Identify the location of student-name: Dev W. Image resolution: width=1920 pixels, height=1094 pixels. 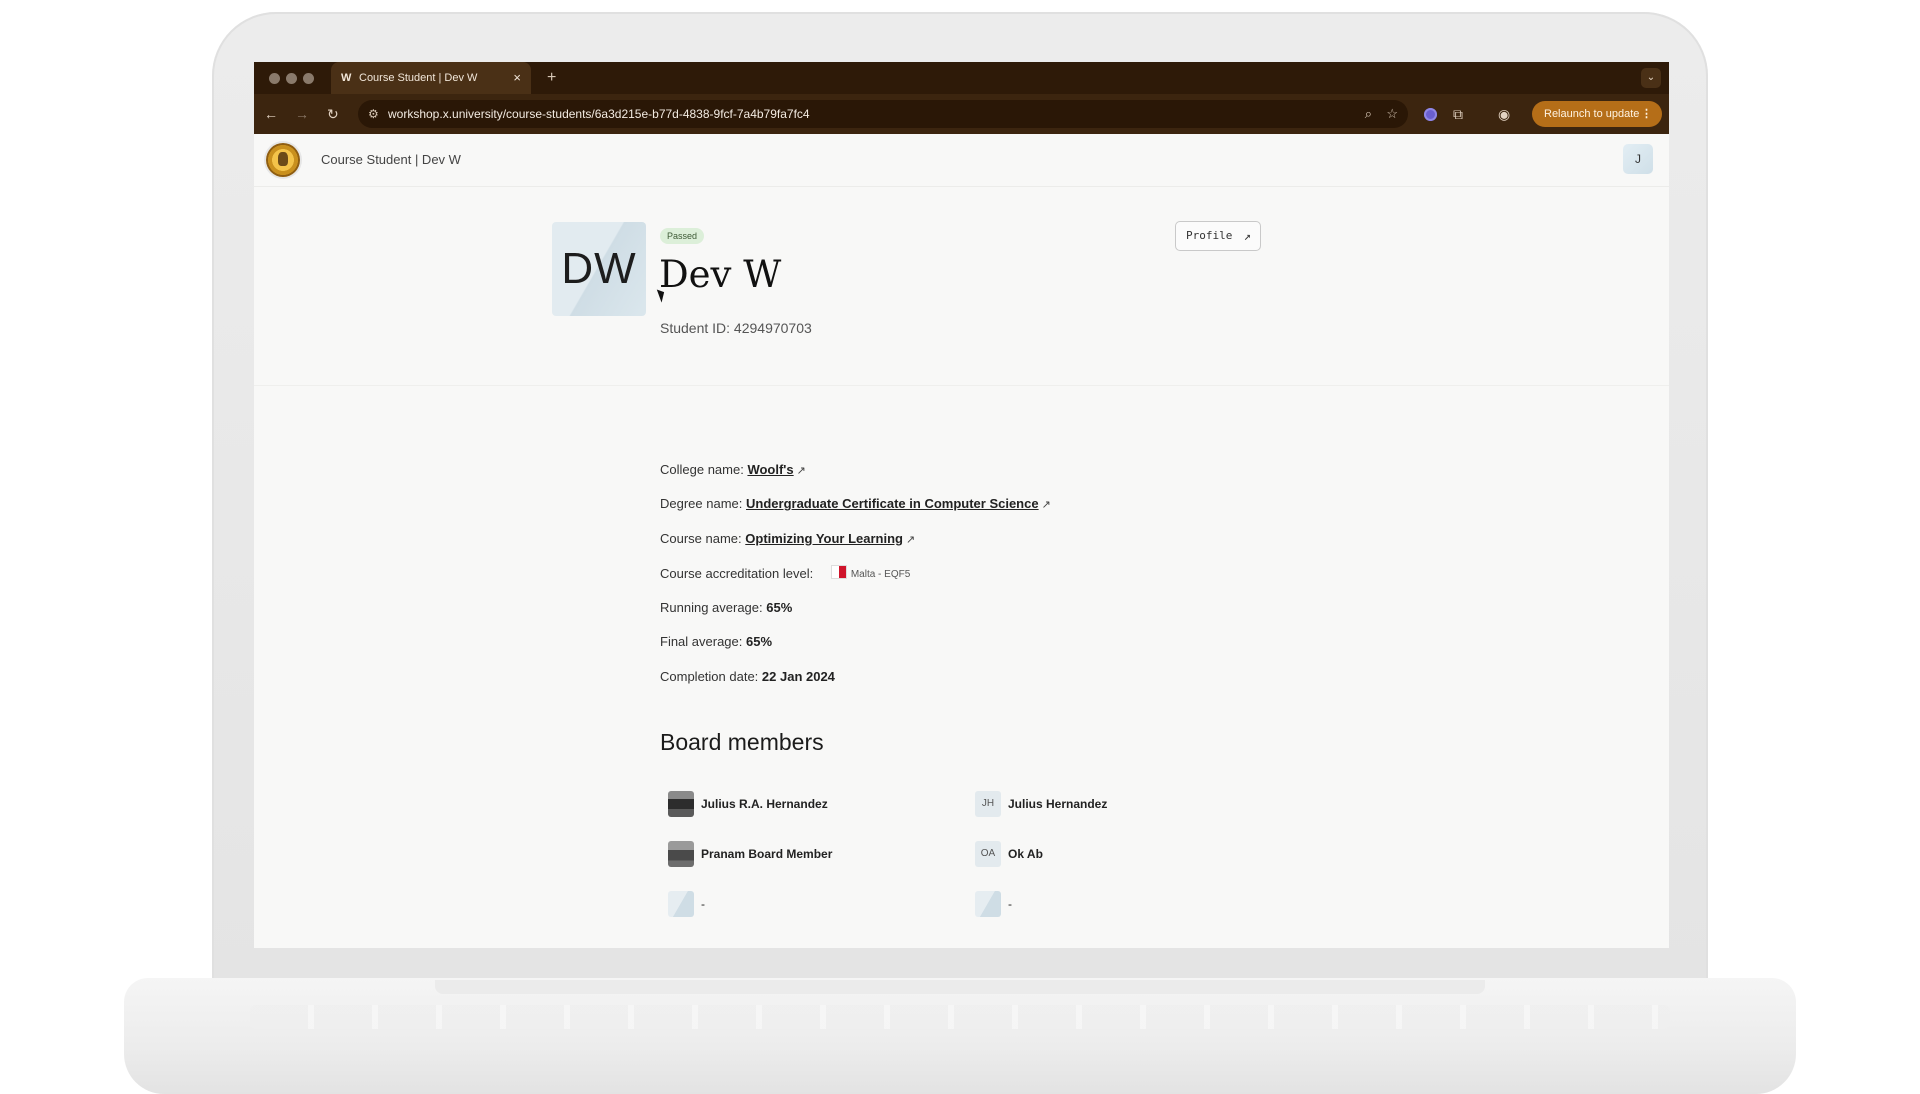
(720, 274).